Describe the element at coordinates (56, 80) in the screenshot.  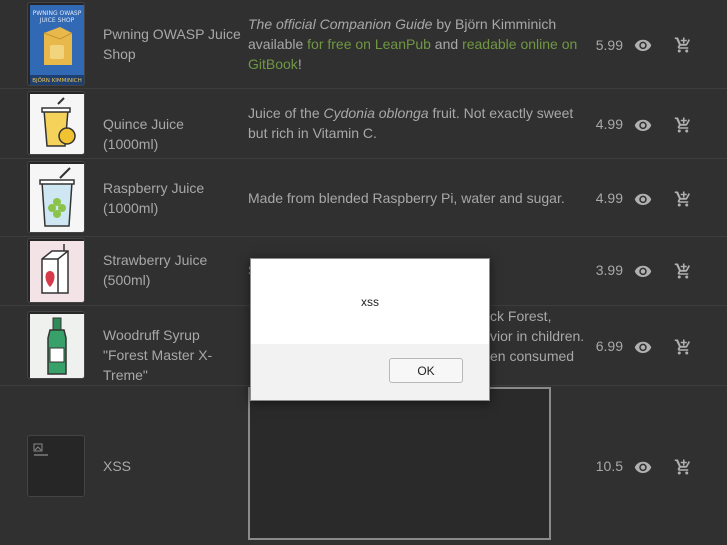
I see `svg-text: BJÖRN KIMMINICH` at that location.